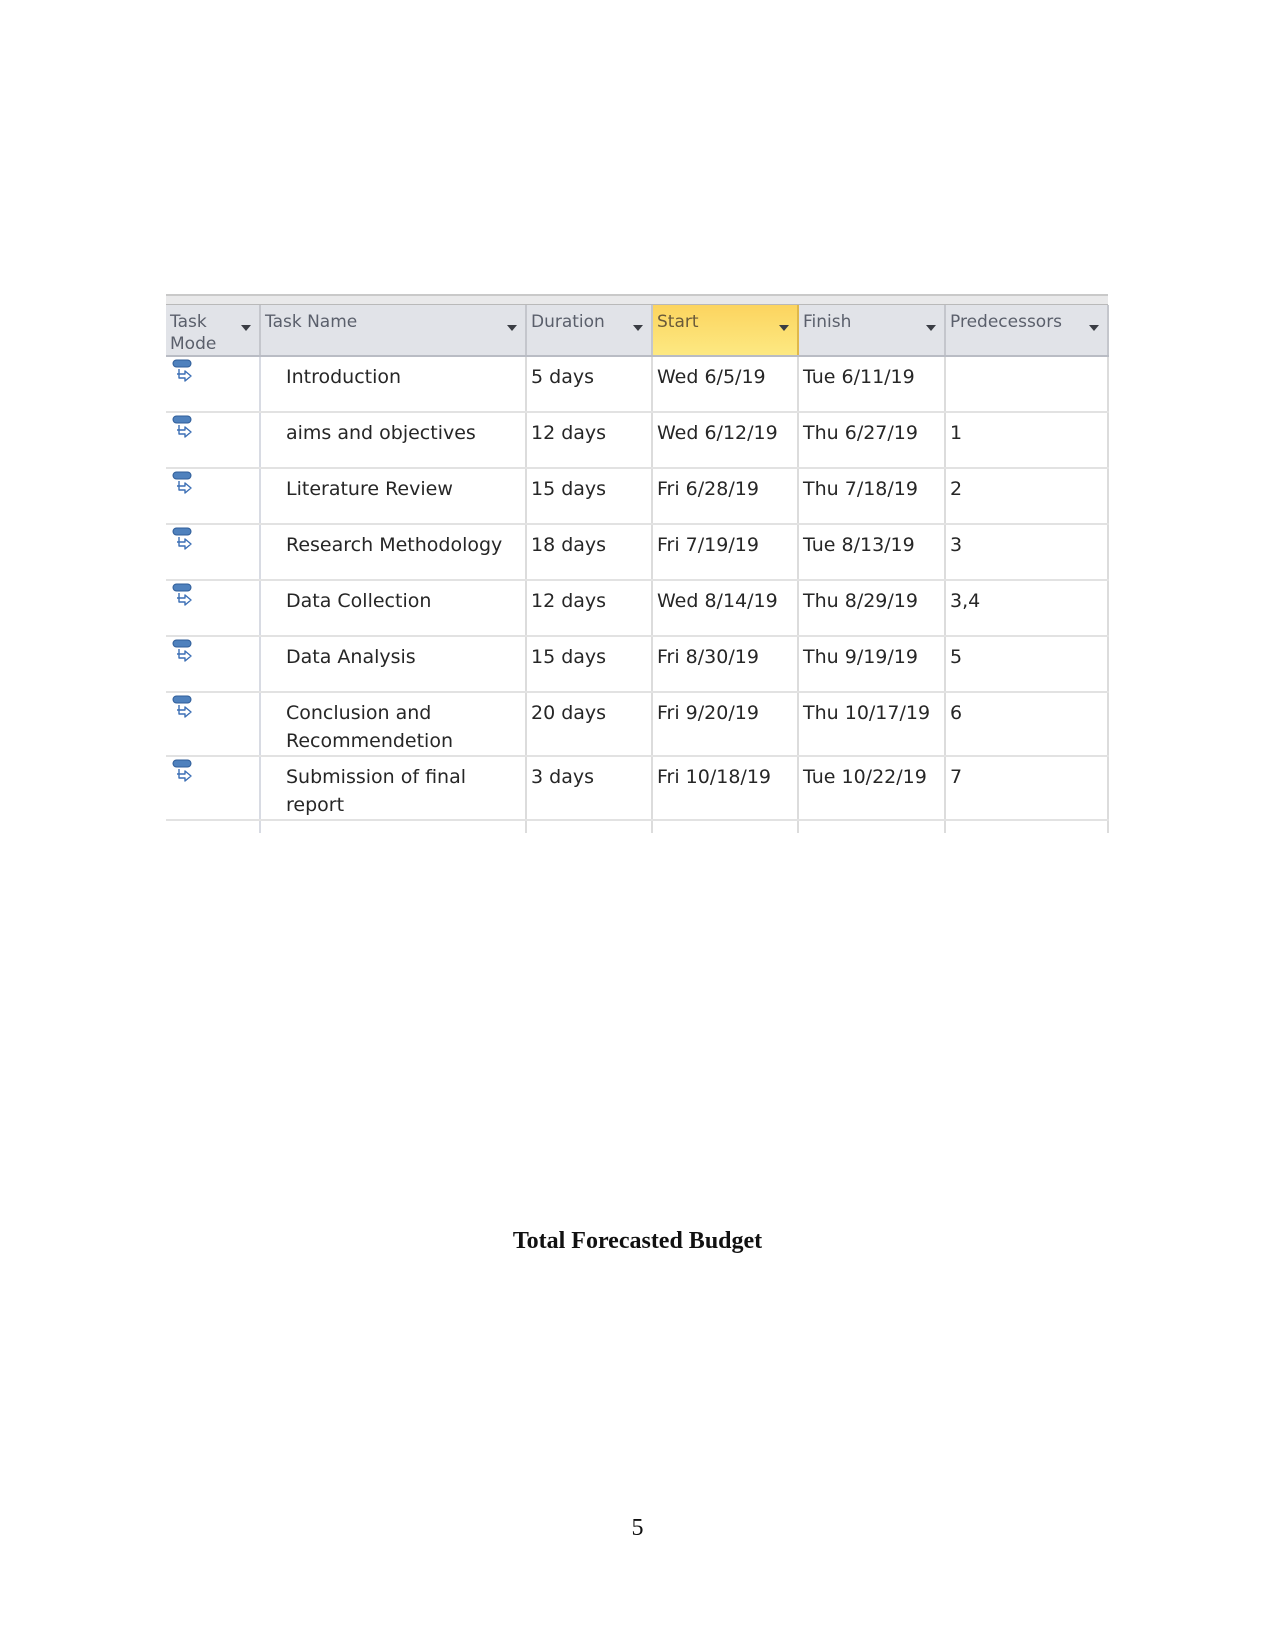  Describe the element at coordinates (637, 1528) in the screenshot. I see `page-number: 5` at that location.